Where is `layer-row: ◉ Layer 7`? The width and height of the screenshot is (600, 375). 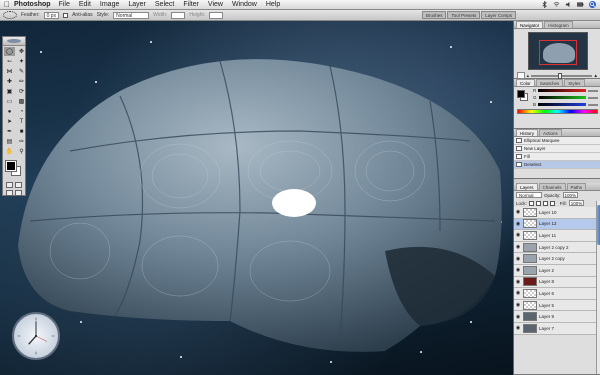
layer-row: ◉ Layer 7 is located at coordinates (557, 328).